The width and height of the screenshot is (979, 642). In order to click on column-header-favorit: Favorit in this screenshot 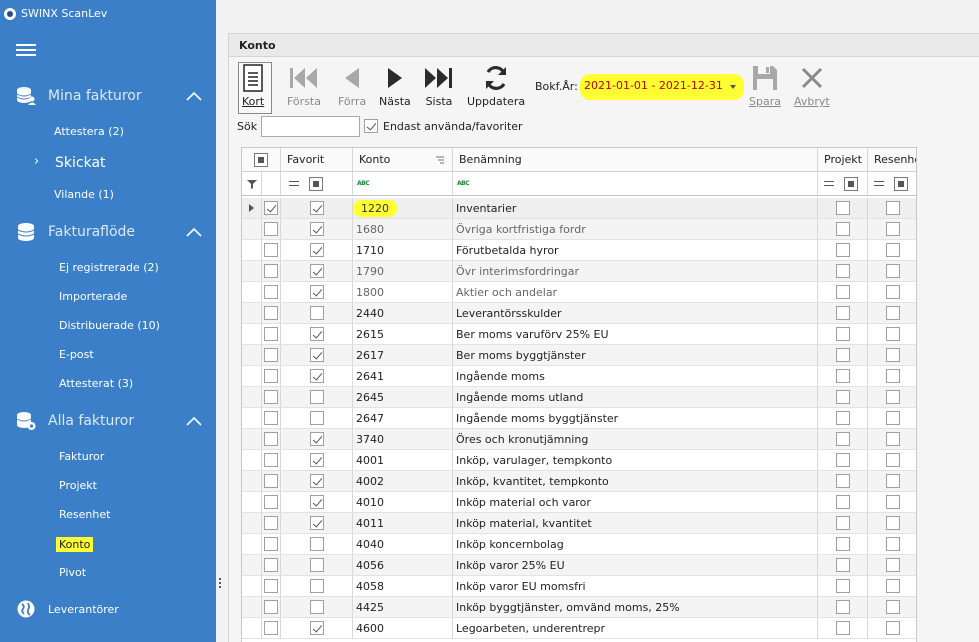, I will do `click(317, 159)`.